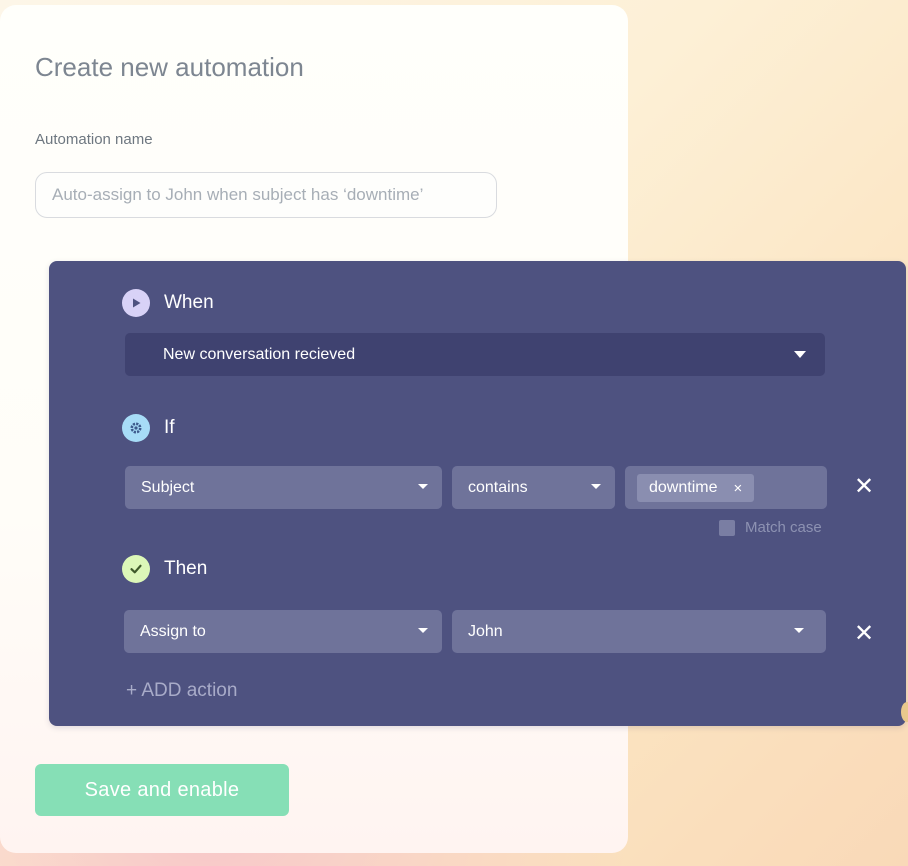  I want to click on remove-condition-button: ✕, so click(864, 487).